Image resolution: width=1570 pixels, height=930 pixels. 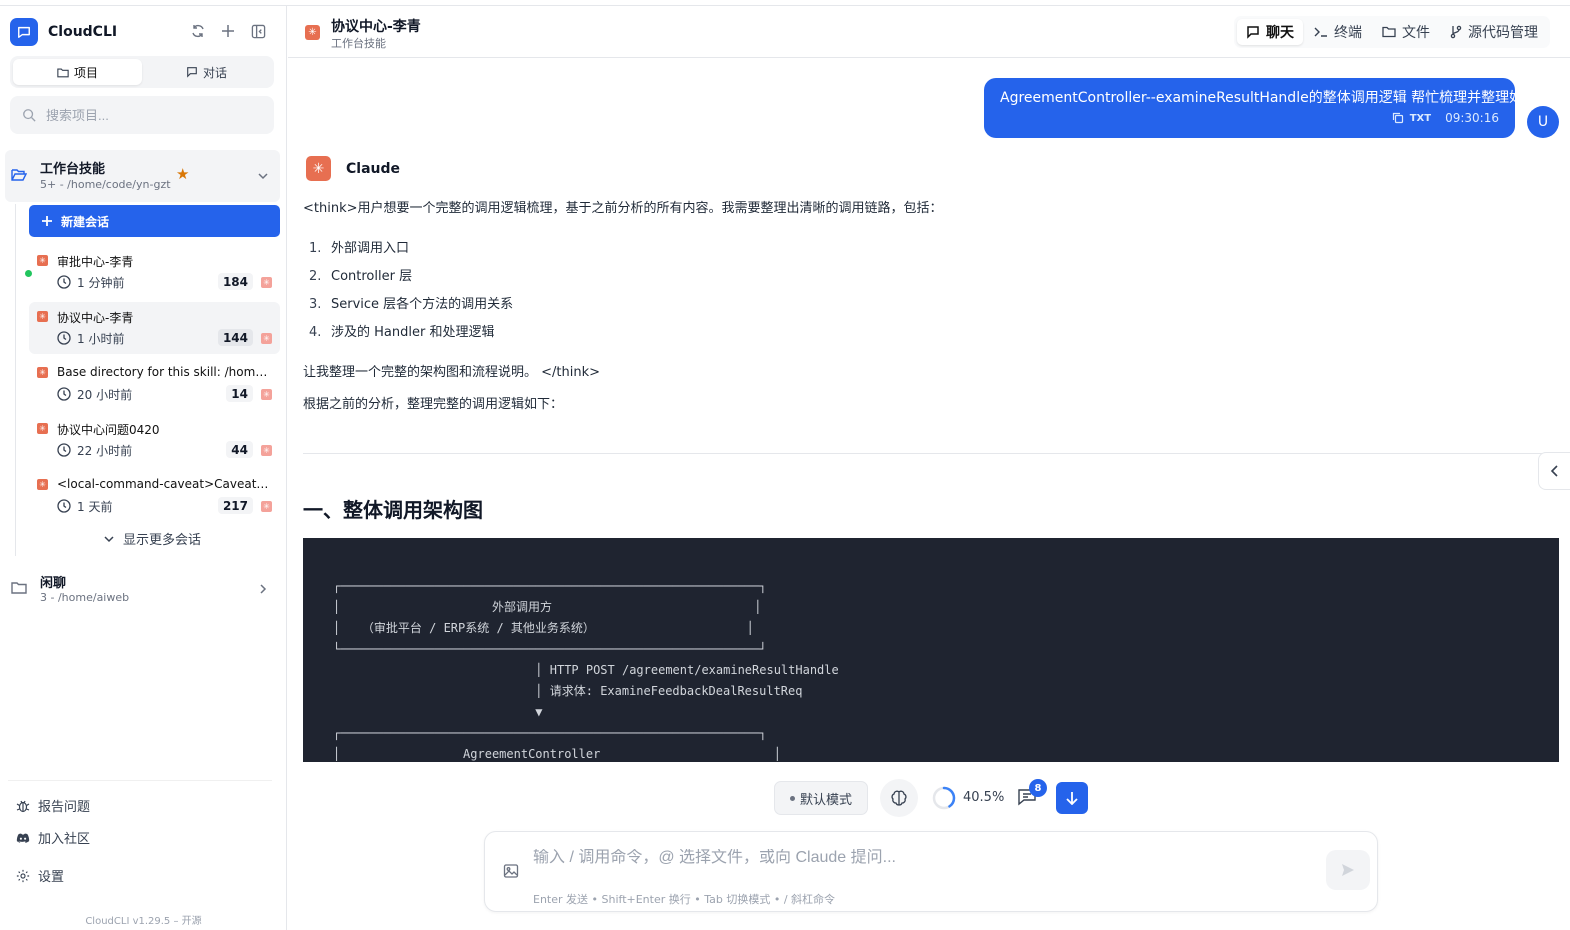 What do you see at coordinates (154, 440) in the screenshot?
I see `session-item: ✳ 协议中心问题0420 22 小时前 44 ✳` at bounding box center [154, 440].